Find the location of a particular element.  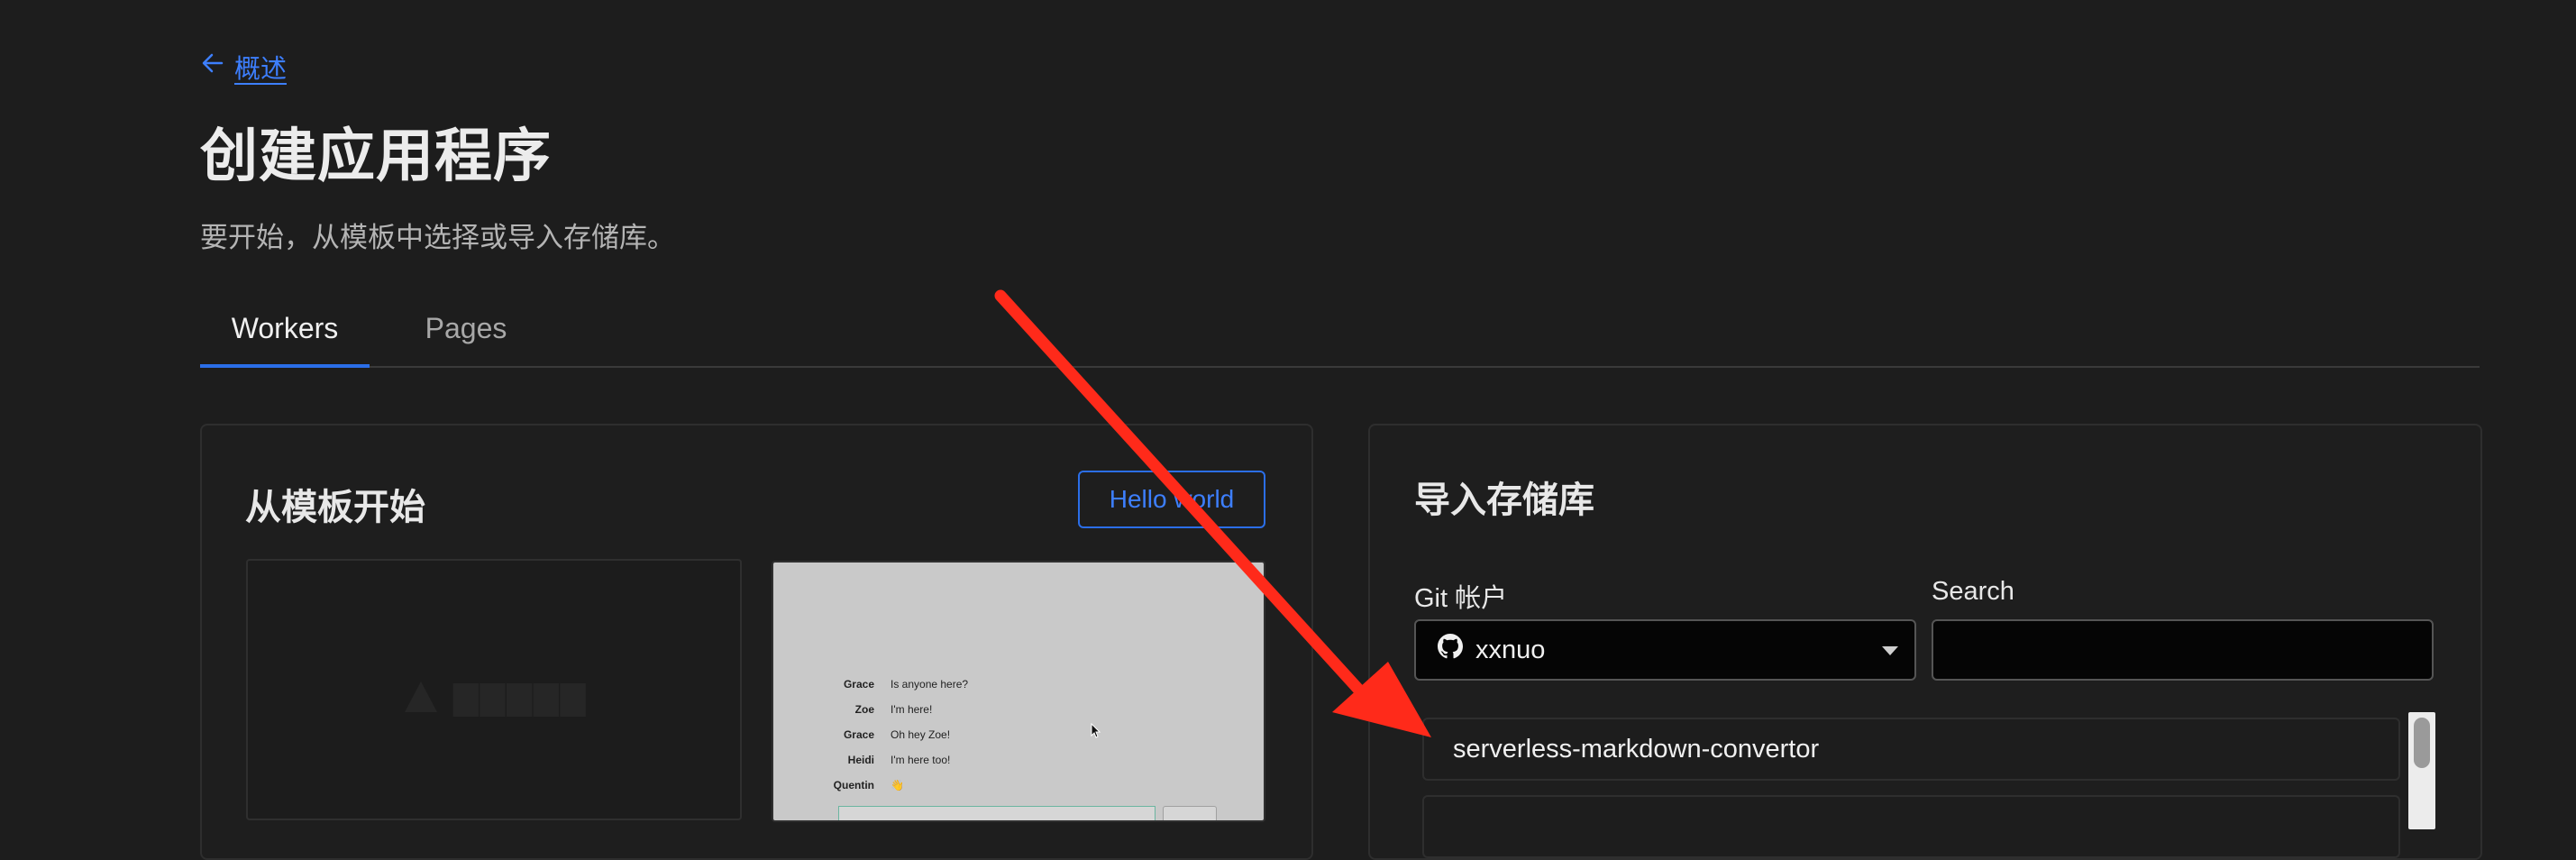

scrollbar-thumb is located at coordinates (2422, 743).